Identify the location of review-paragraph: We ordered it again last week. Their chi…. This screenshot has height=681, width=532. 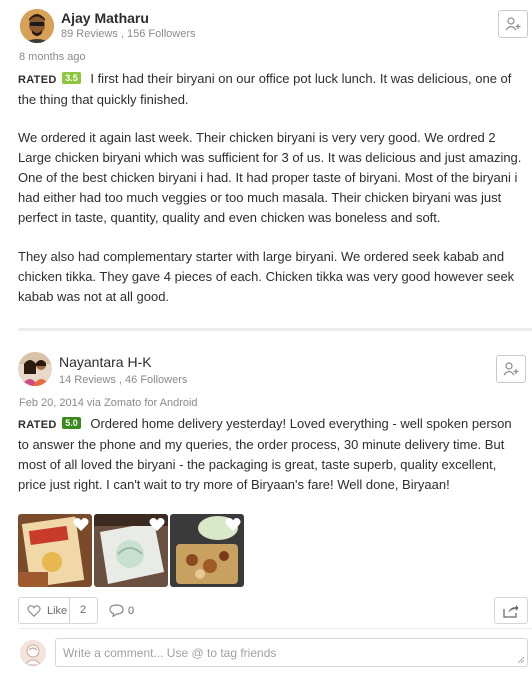
(270, 177).